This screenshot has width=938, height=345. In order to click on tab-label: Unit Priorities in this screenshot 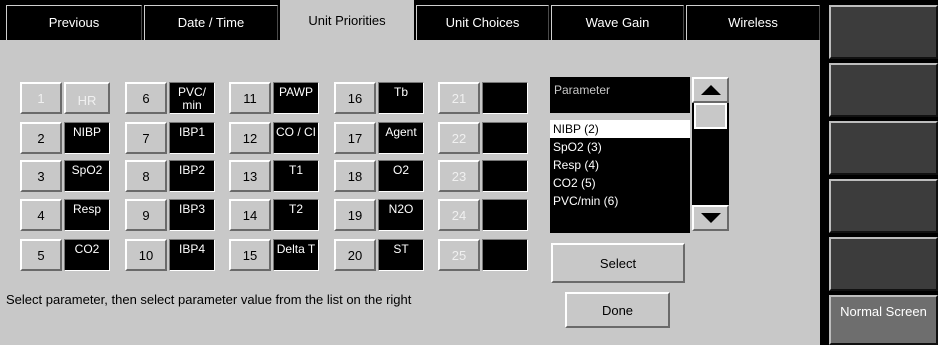, I will do `click(347, 20)`.